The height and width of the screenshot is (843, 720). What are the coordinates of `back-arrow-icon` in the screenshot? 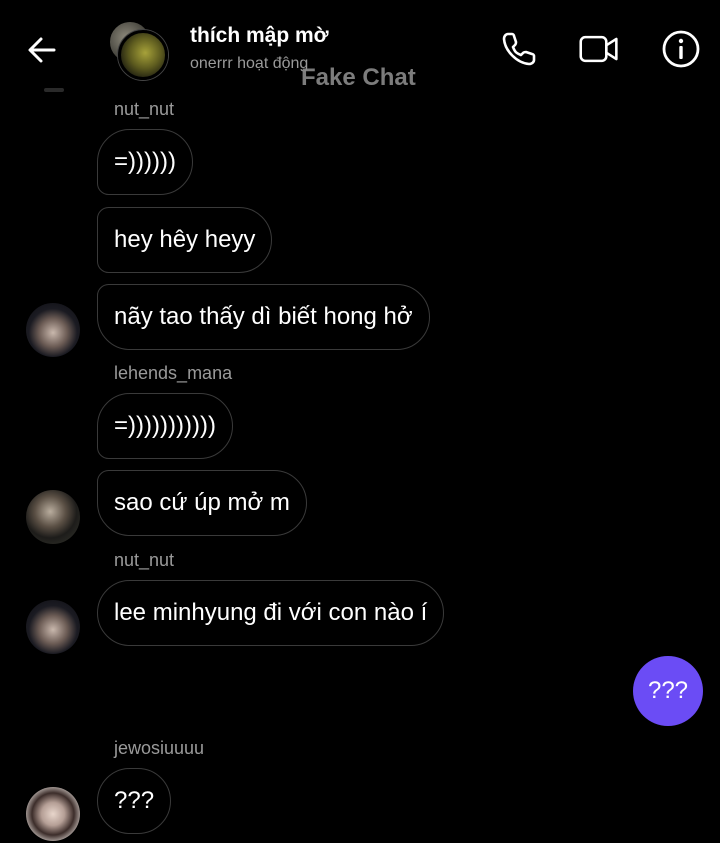 It's located at (42, 50).